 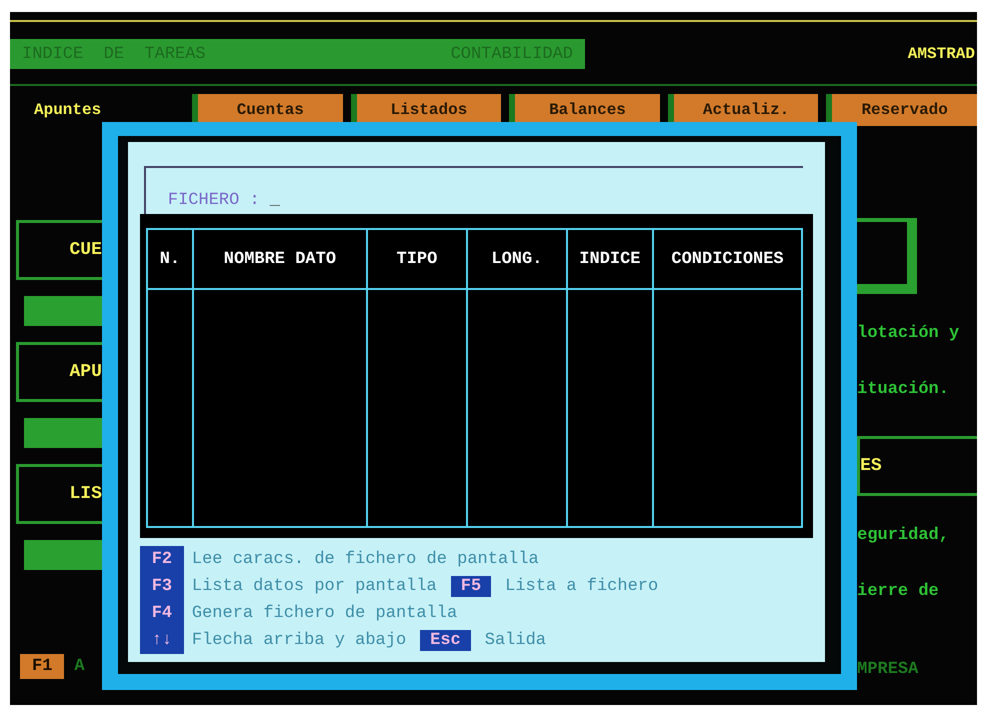 I want to click on key-description: Lista datos por pantalla, so click(x=314, y=586).